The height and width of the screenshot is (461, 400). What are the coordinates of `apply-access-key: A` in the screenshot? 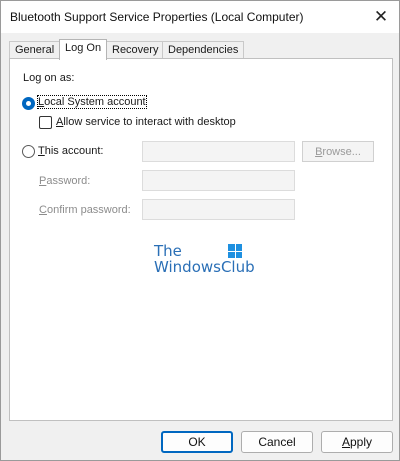 It's located at (345, 442).